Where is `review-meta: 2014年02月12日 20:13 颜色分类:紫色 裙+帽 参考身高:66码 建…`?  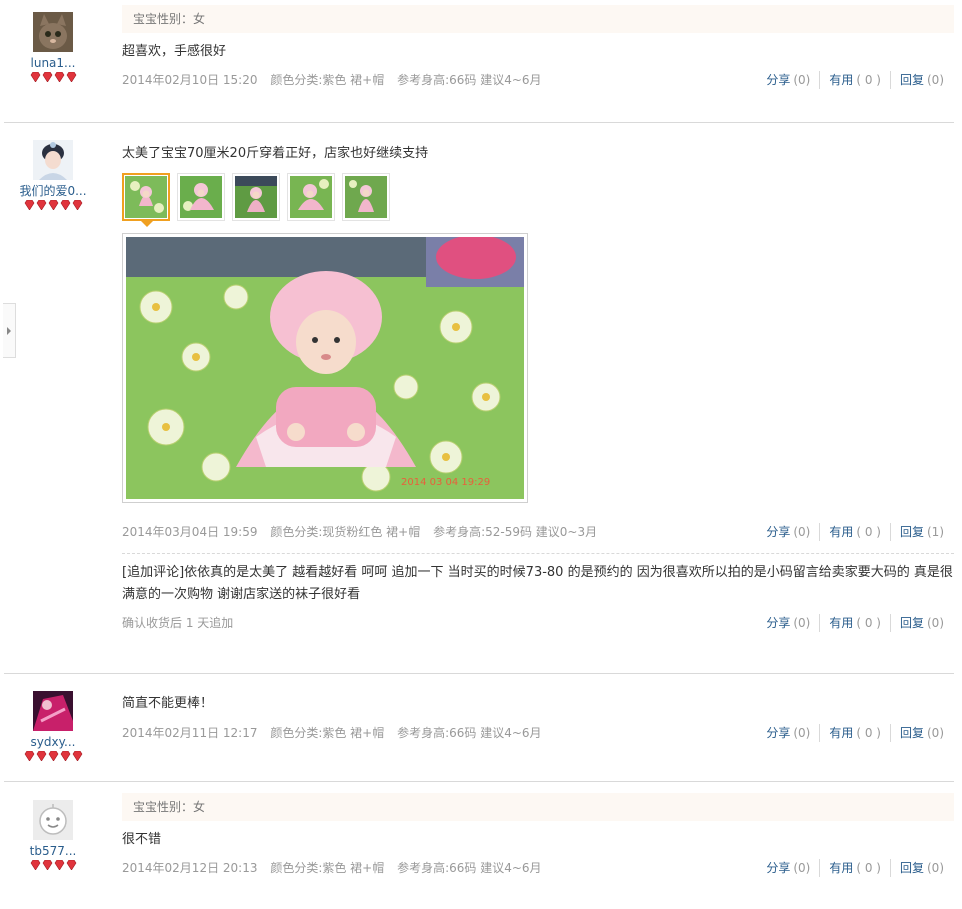 review-meta: 2014年02月12日 20:13 颜色分类:紫色 裙+帽 参考身高:66码 建… is located at coordinates (538, 868).